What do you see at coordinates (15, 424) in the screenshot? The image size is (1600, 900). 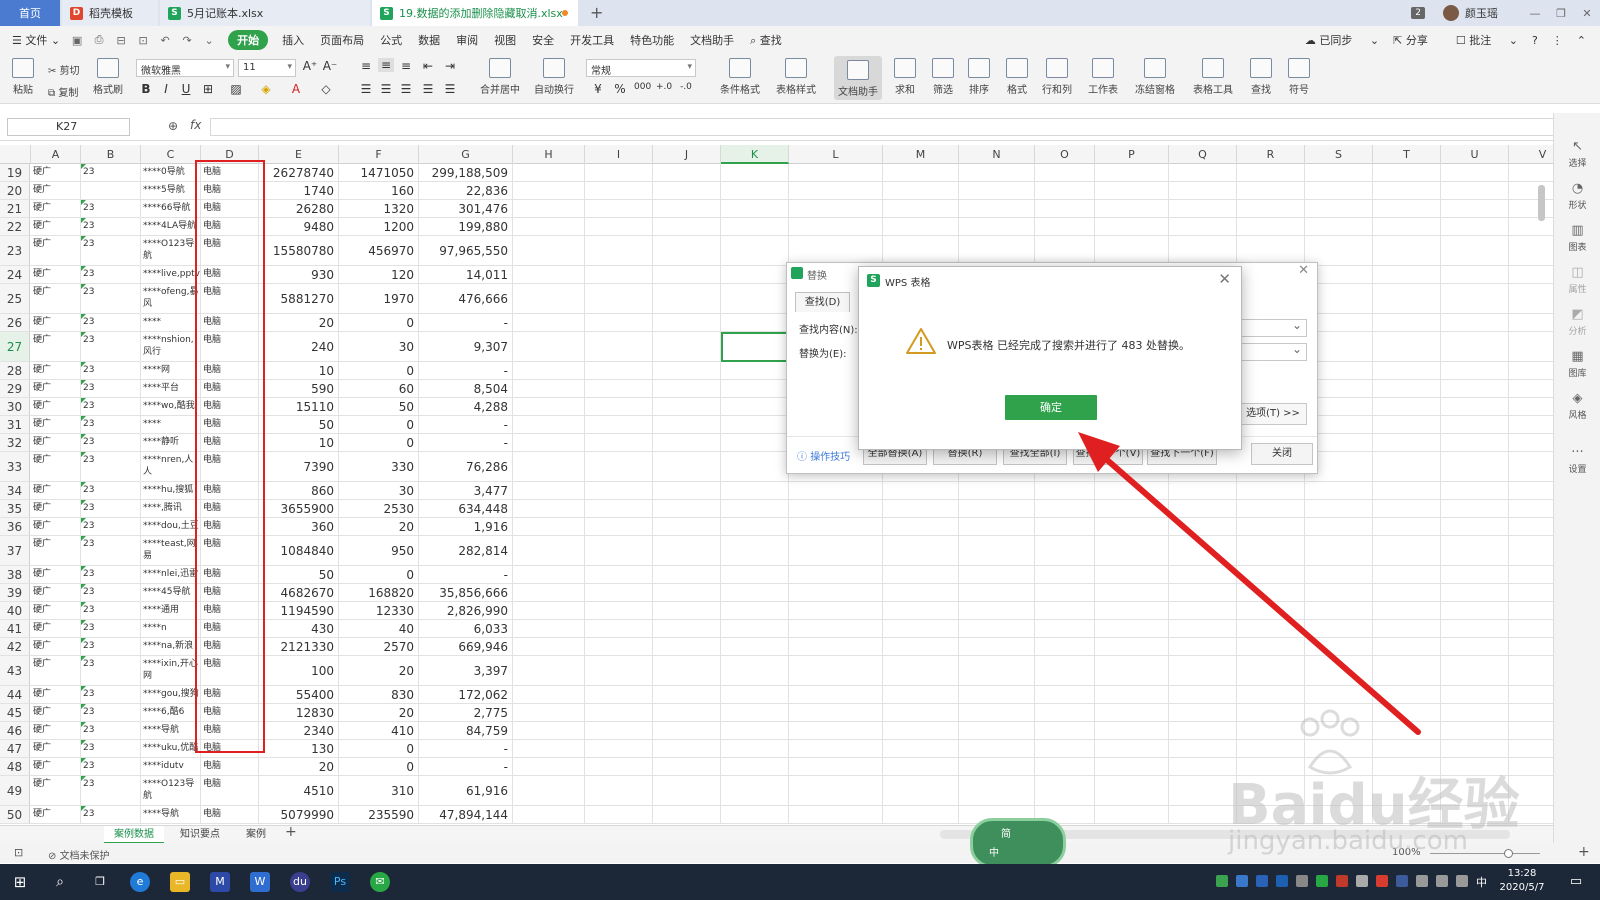 I see `row-header: 31` at bounding box center [15, 424].